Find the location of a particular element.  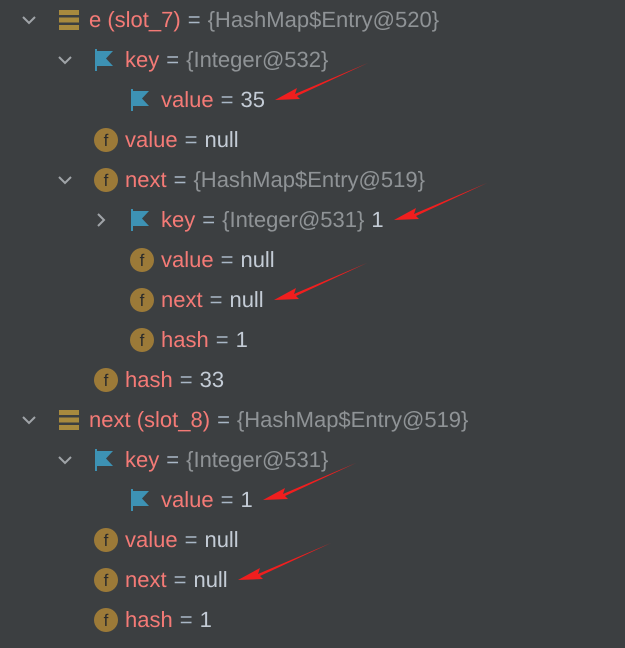

variable-text: e (slot_7) = {HashMap$Entry@520} is located at coordinates (264, 20).